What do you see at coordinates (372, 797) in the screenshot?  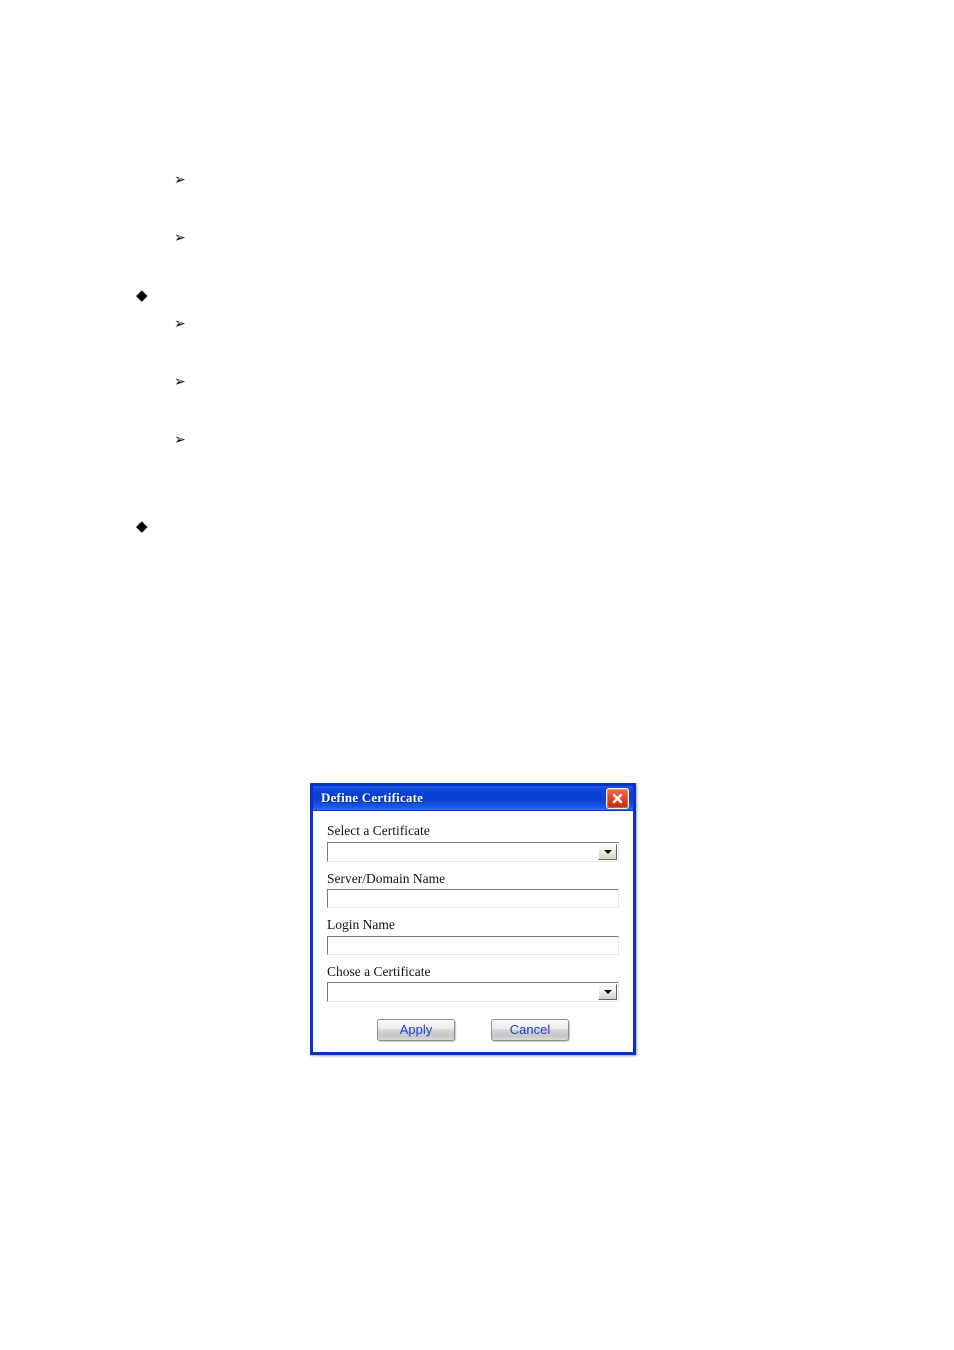 I see `dialog-title: Define Certificate` at bounding box center [372, 797].